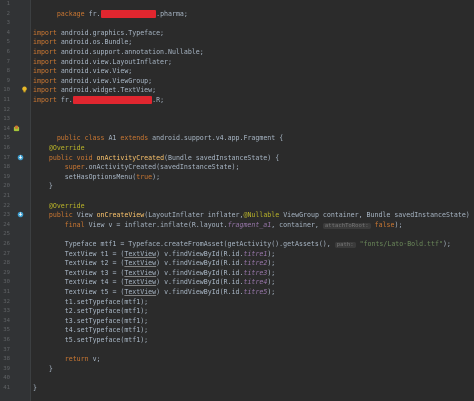  What do you see at coordinates (6, 311) in the screenshot?
I see `line-number: 33` at bounding box center [6, 311].